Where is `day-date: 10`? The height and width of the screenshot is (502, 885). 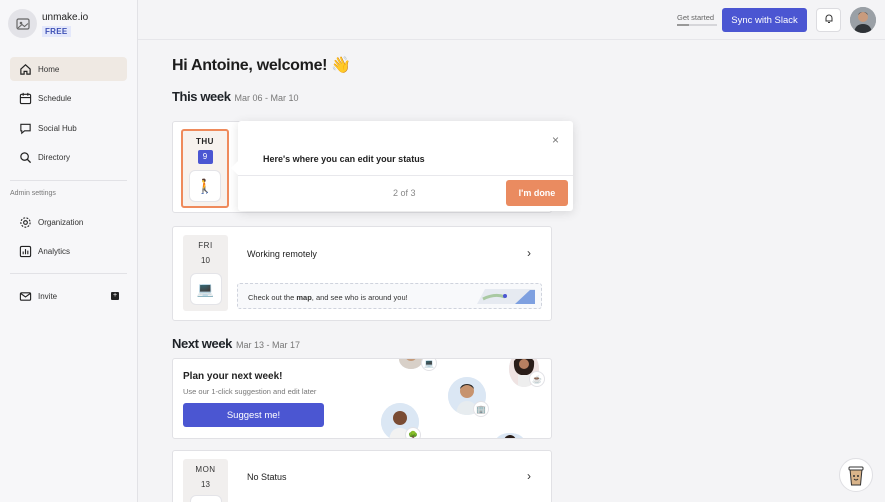 day-date: 10 is located at coordinates (205, 260).